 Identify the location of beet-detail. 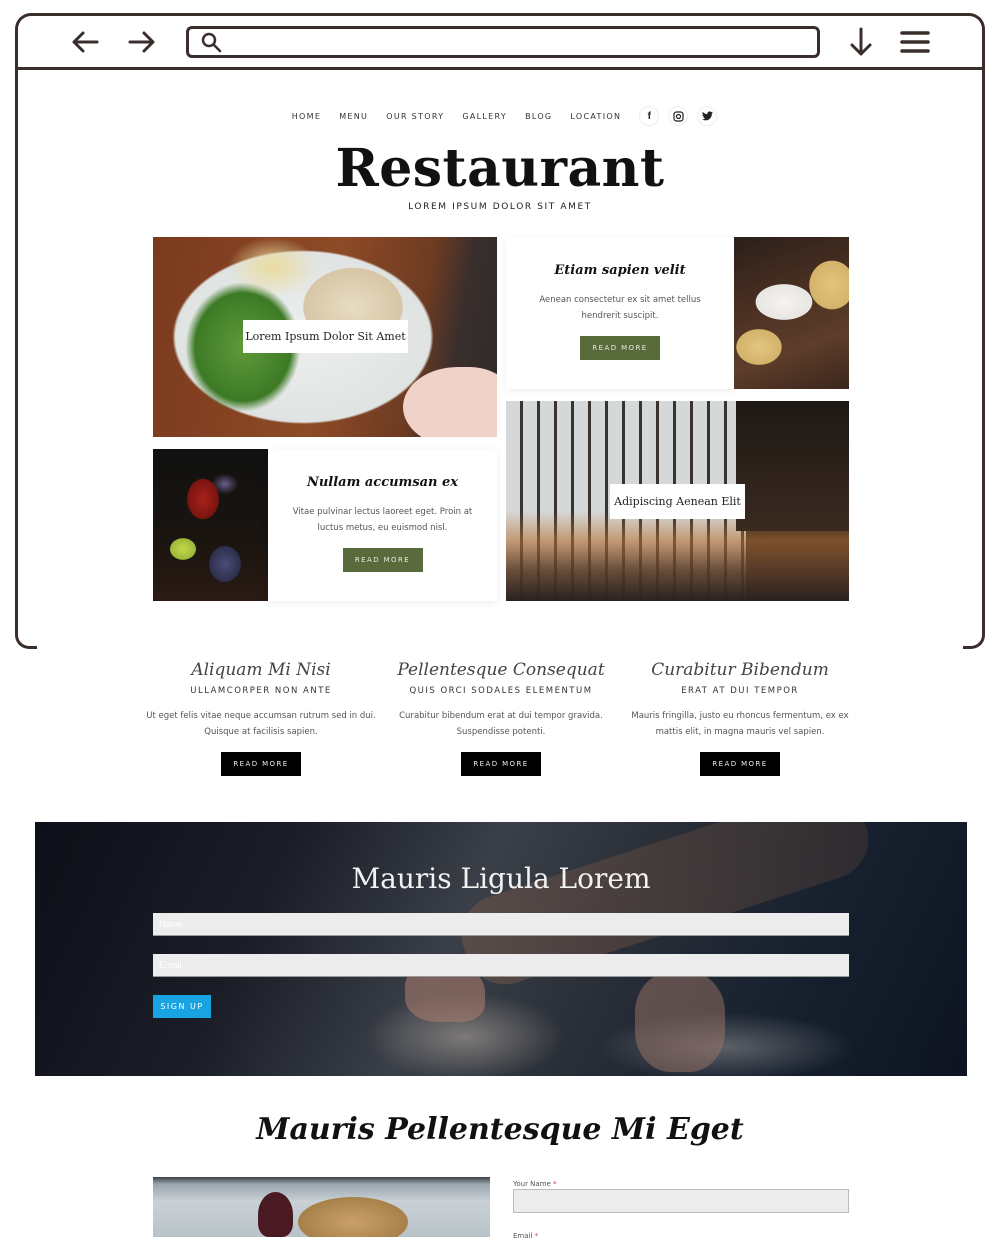
(275, 1214).